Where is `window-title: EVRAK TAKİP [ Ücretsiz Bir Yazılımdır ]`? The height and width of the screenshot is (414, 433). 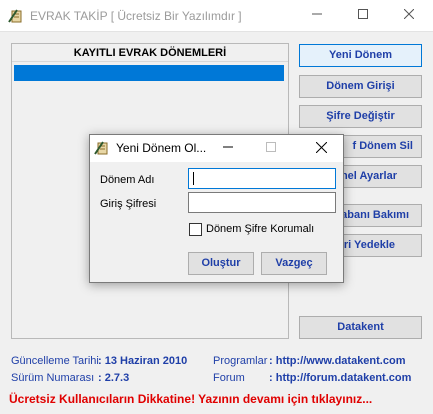
window-title: EVRAK TAKİP [ Ücretsiz Bir Yazılımdır ] is located at coordinates (136, 16).